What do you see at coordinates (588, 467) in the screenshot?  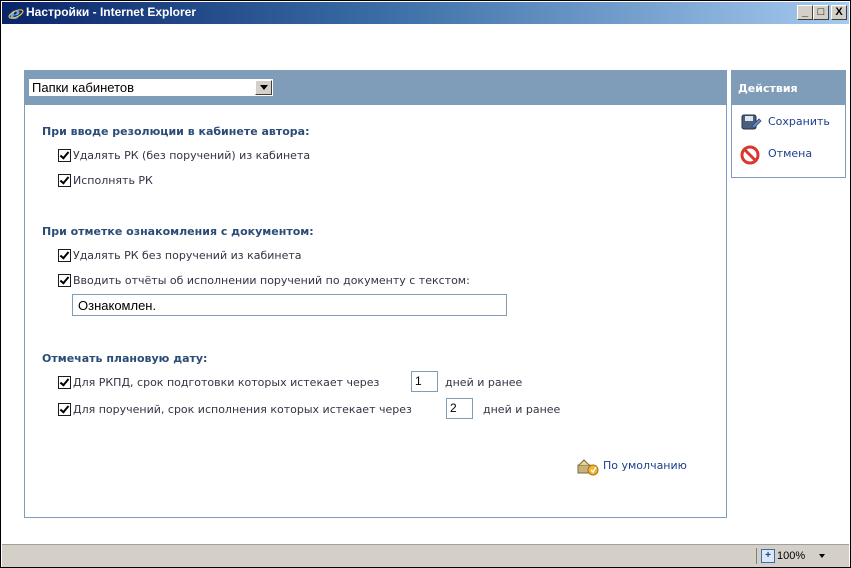 I see `reset-defaults-icon` at bounding box center [588, 467].